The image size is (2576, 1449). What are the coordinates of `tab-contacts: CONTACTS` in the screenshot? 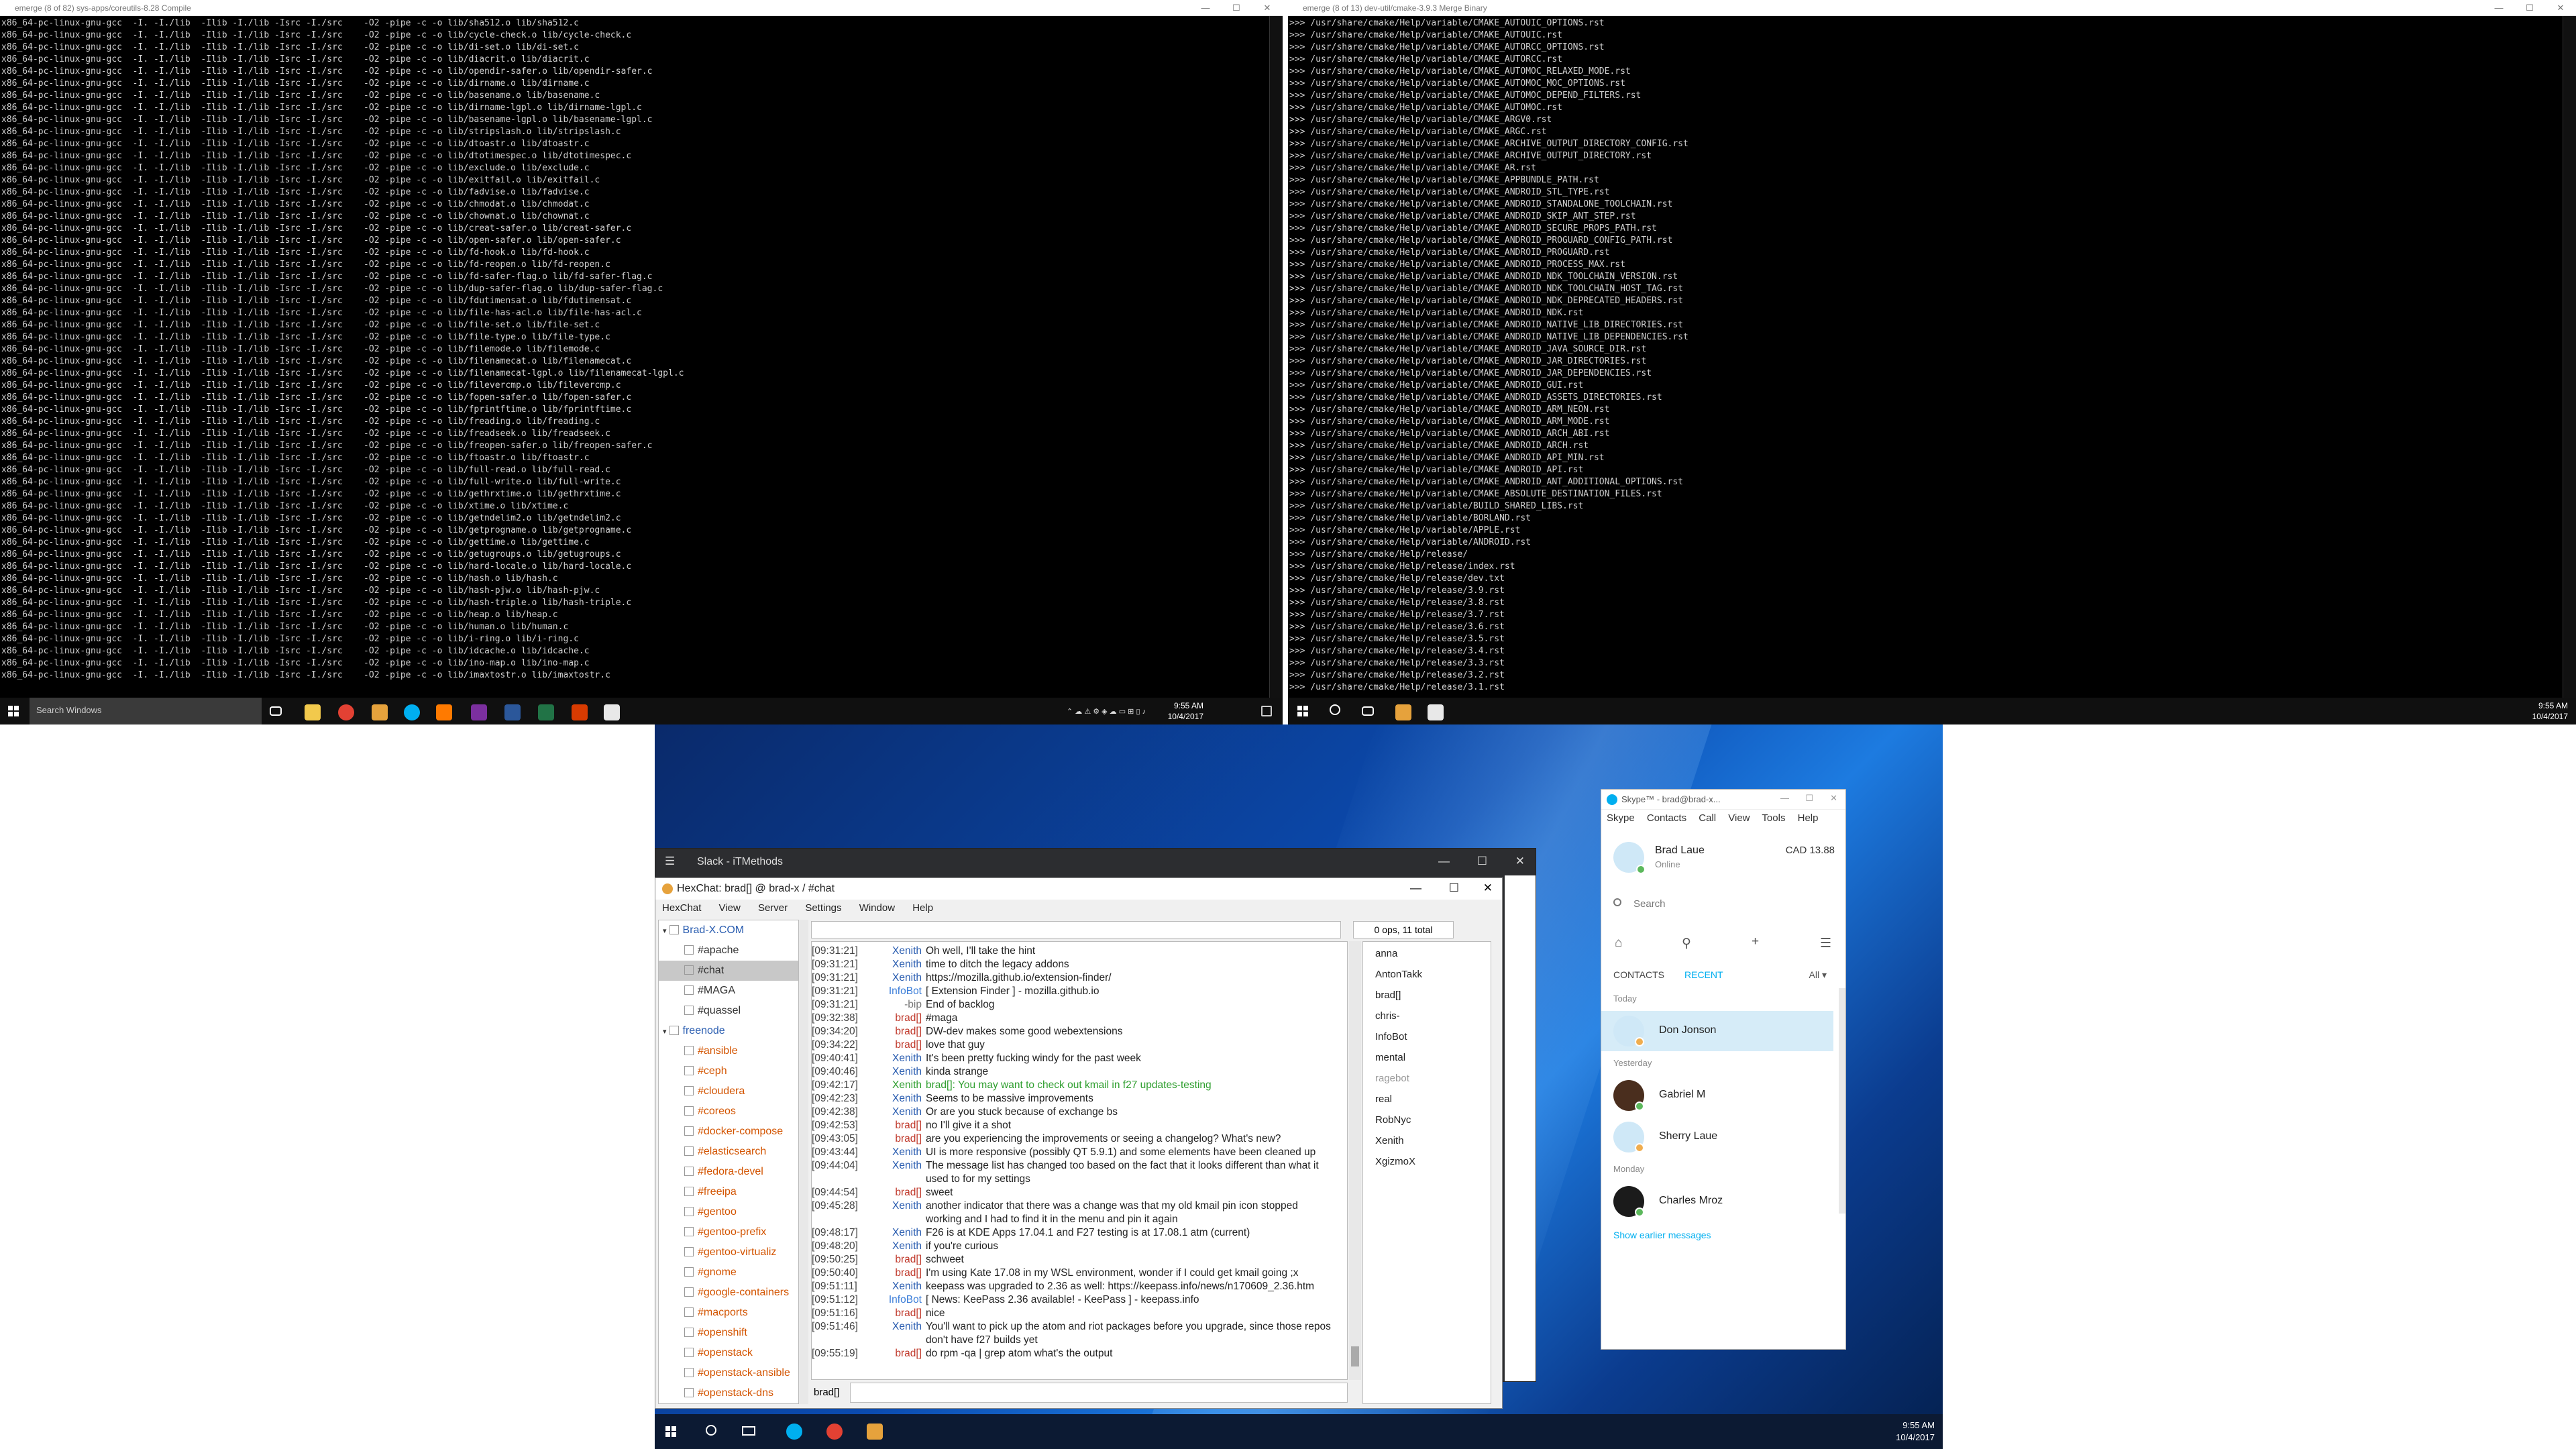 It's located at (1638, 974).